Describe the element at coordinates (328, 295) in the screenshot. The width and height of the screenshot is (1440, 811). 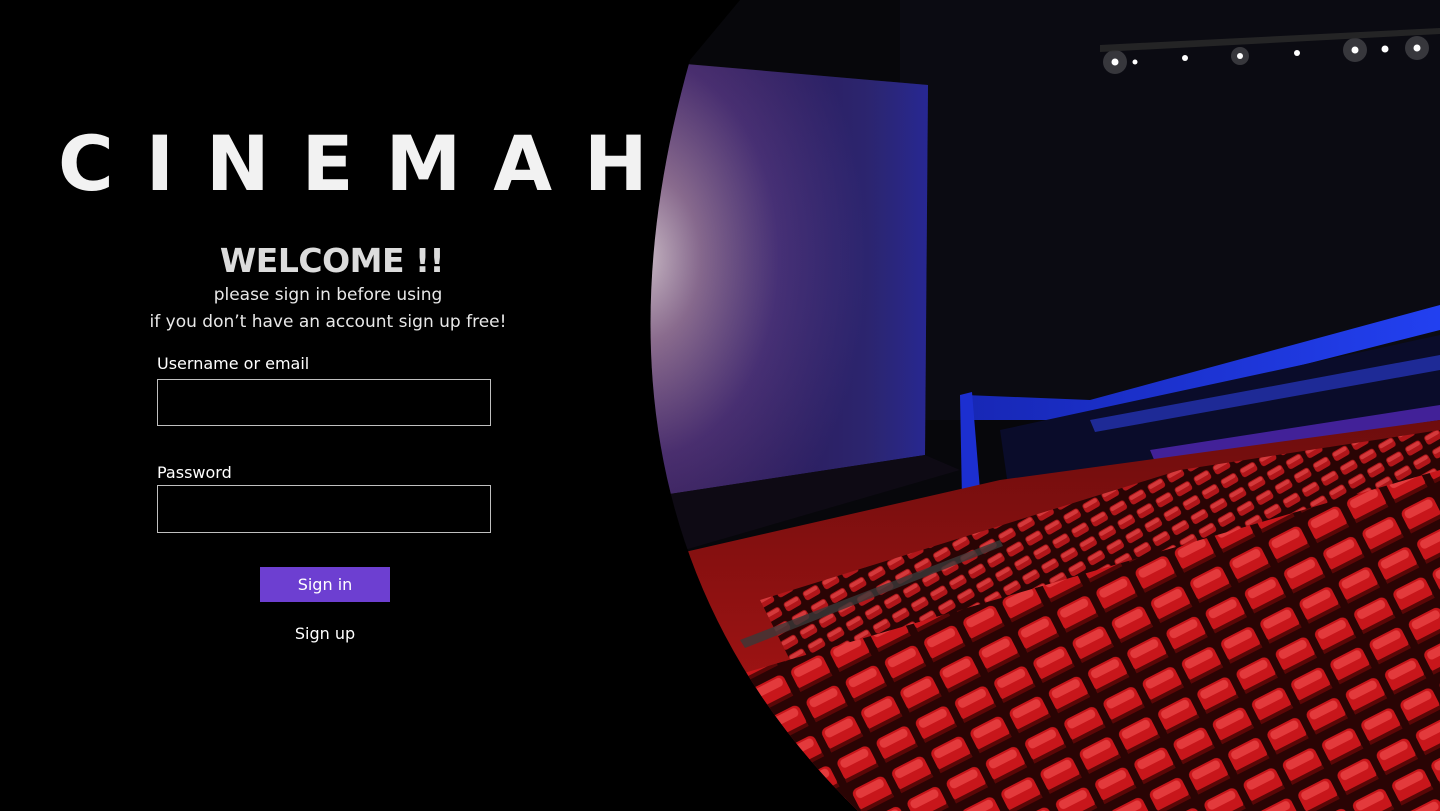
I see `welcome-subtitle-line-1: please sign in before using` at that location.